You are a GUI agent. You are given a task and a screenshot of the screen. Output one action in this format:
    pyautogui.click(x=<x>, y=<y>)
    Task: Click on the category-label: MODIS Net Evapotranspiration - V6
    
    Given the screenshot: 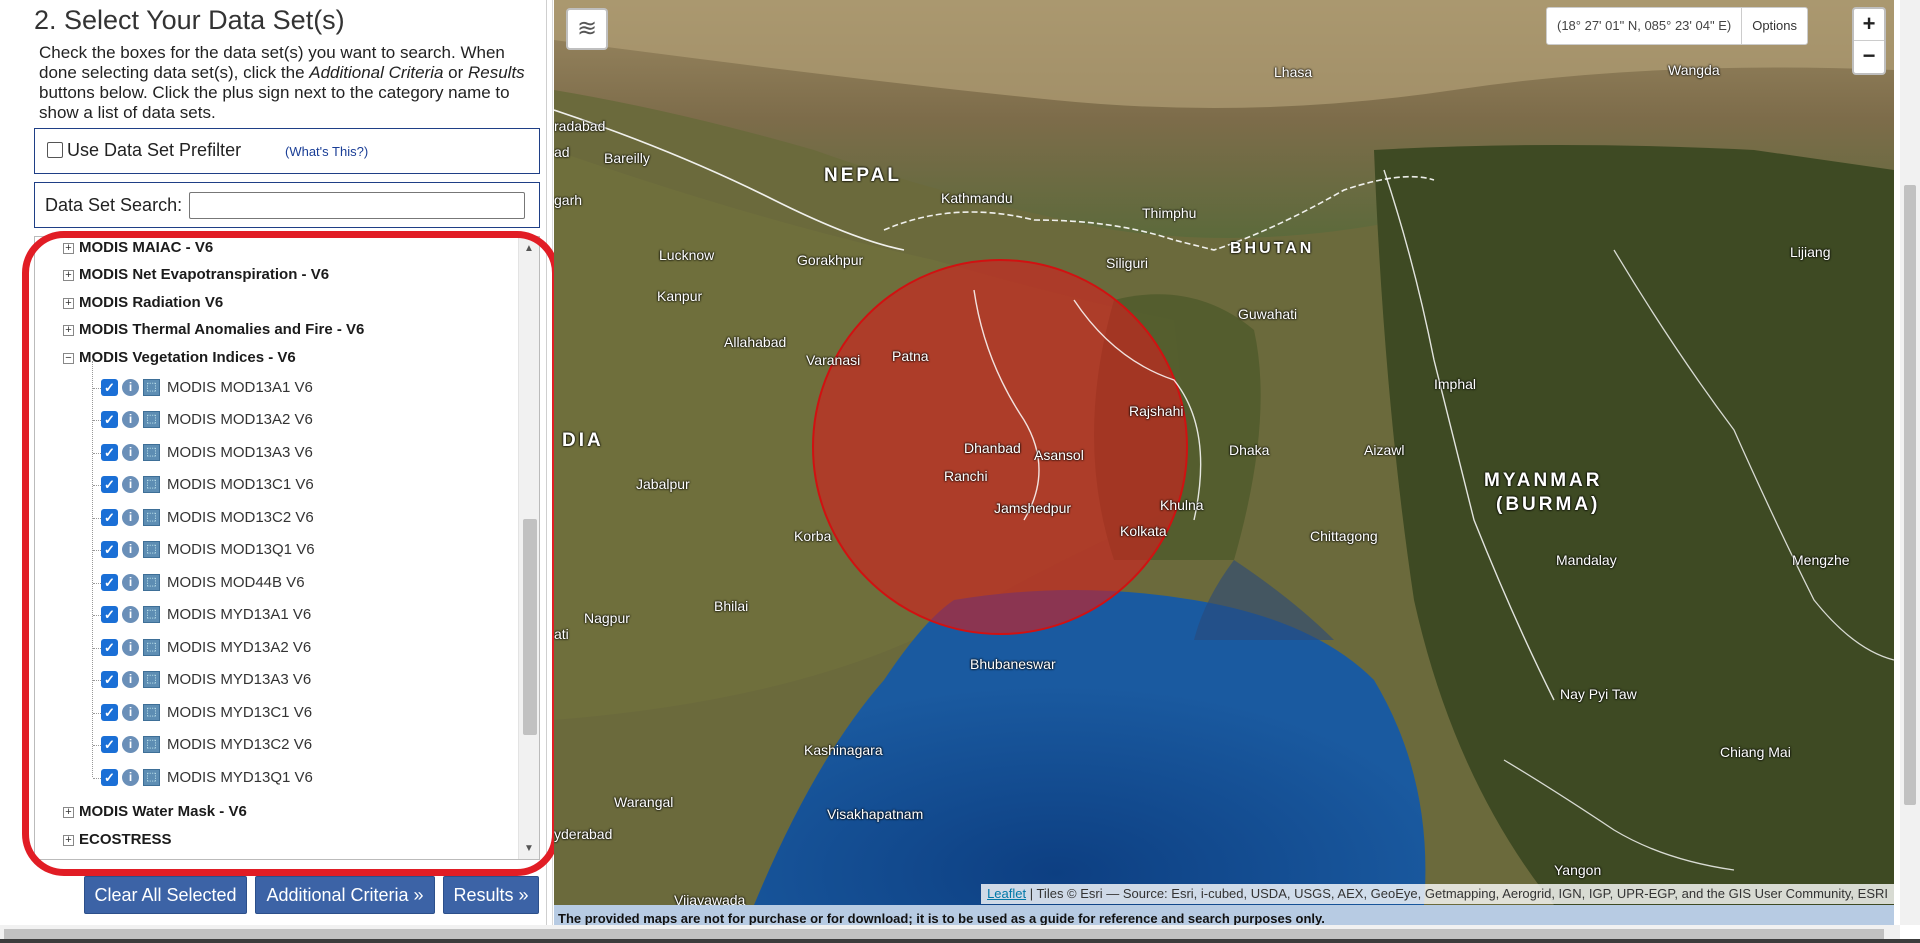 What is the action you would take?
    pyautogui.click(x=204, y=274)
    